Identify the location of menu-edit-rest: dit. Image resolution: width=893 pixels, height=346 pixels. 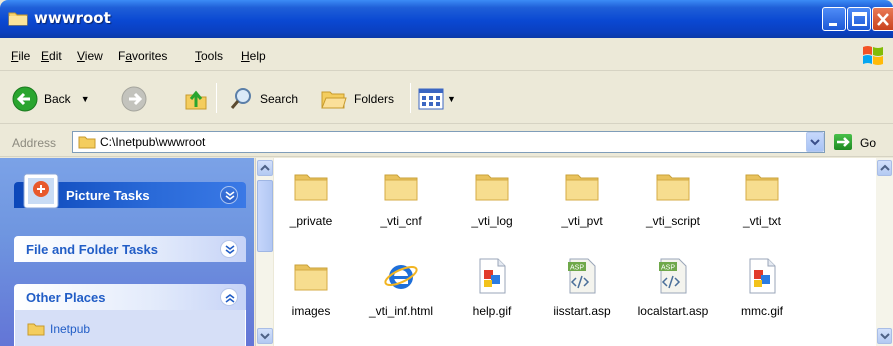
(55, 56).